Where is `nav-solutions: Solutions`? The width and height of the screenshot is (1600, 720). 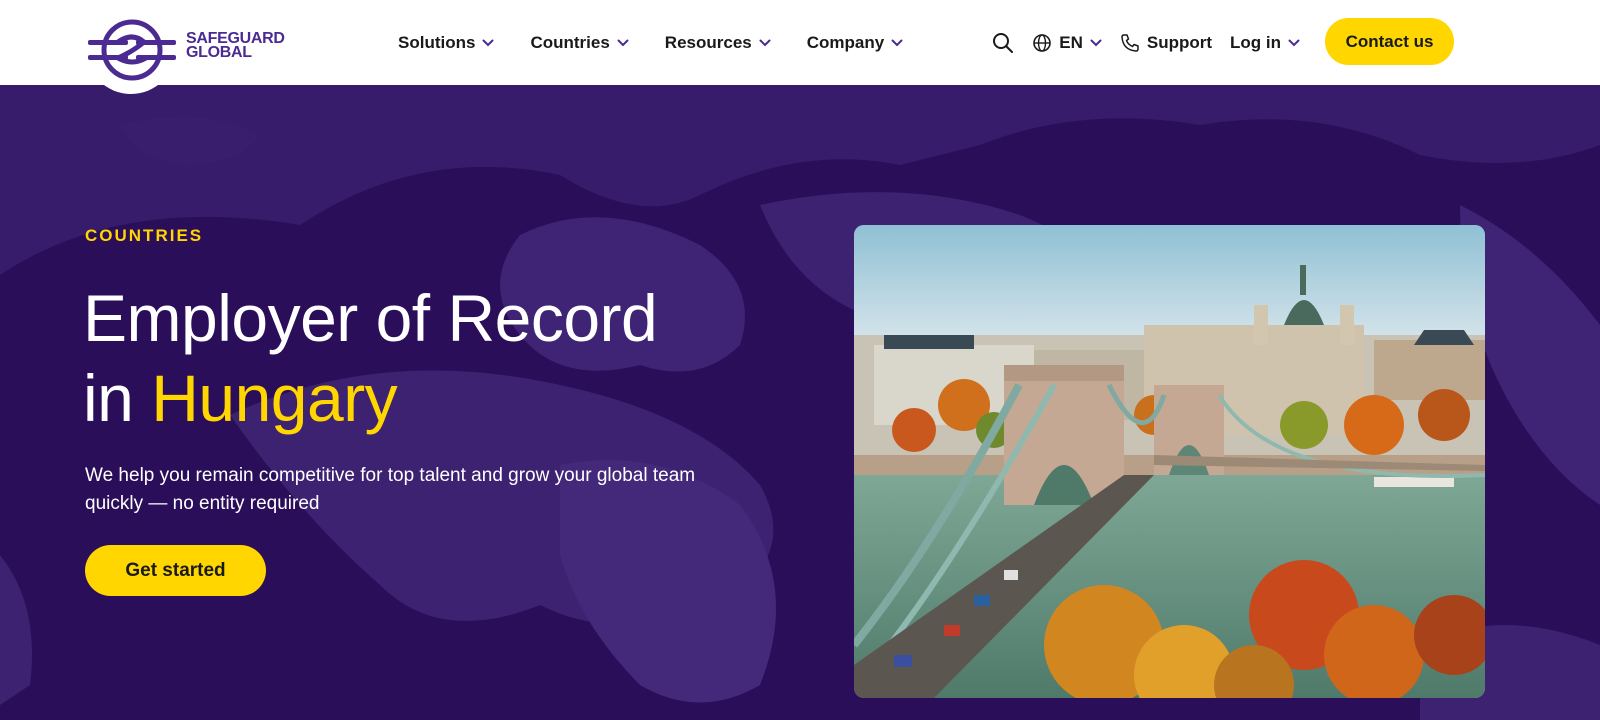
nav-solutions: Solutions is located at coordinates (446, 43).